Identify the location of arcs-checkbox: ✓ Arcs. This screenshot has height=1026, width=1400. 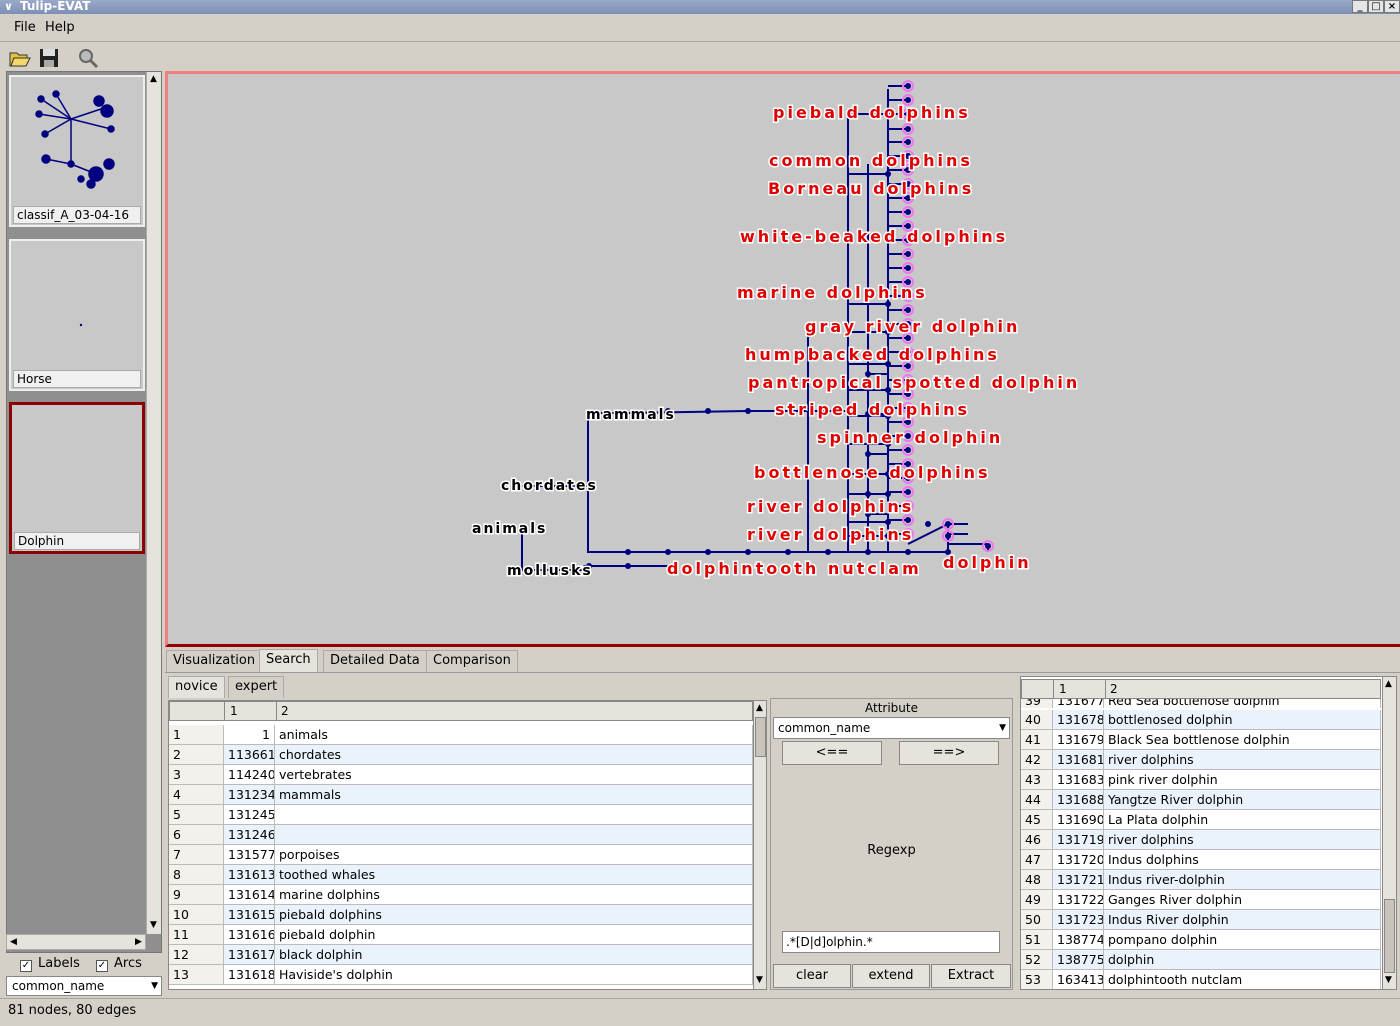
(119, 964).